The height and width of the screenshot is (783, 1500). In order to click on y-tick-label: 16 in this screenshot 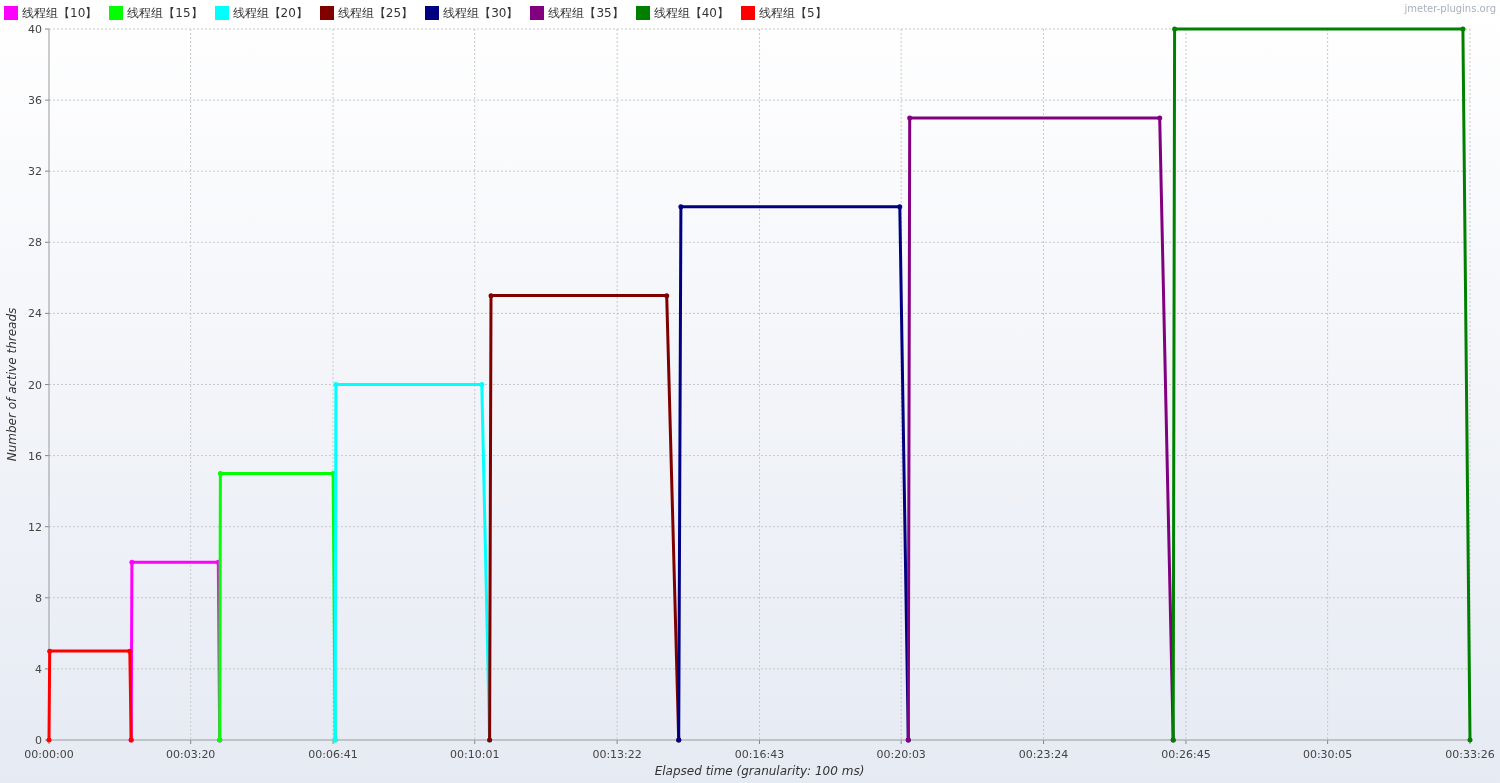, I will do `click(35, 456)`.